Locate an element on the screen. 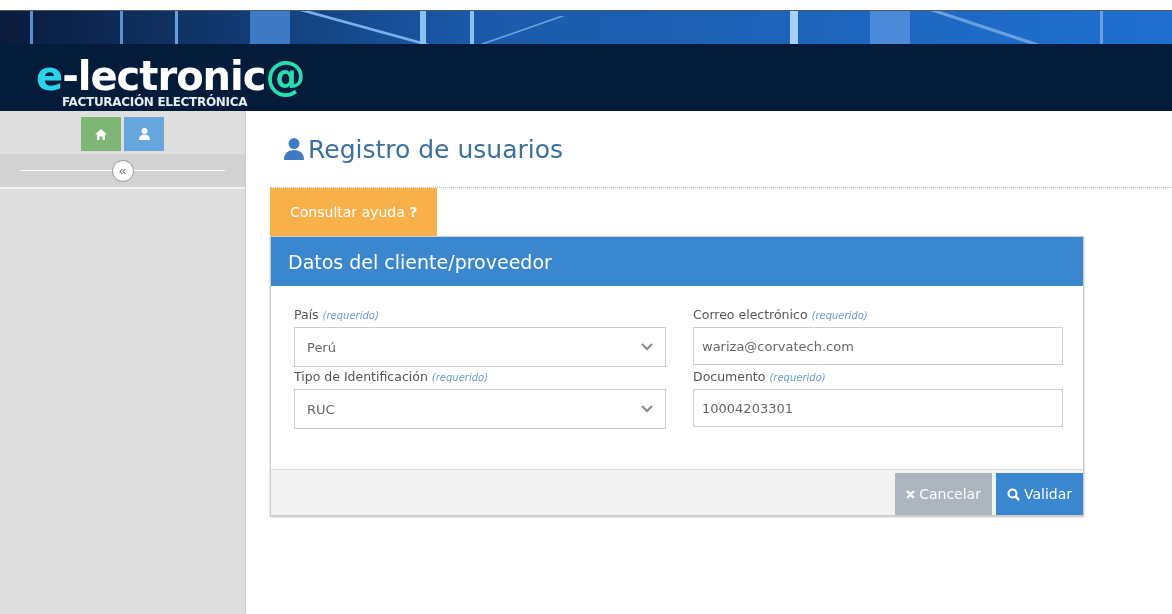  panel-title: Datos del cliente/proveedor is located at coordinates (420, 261).